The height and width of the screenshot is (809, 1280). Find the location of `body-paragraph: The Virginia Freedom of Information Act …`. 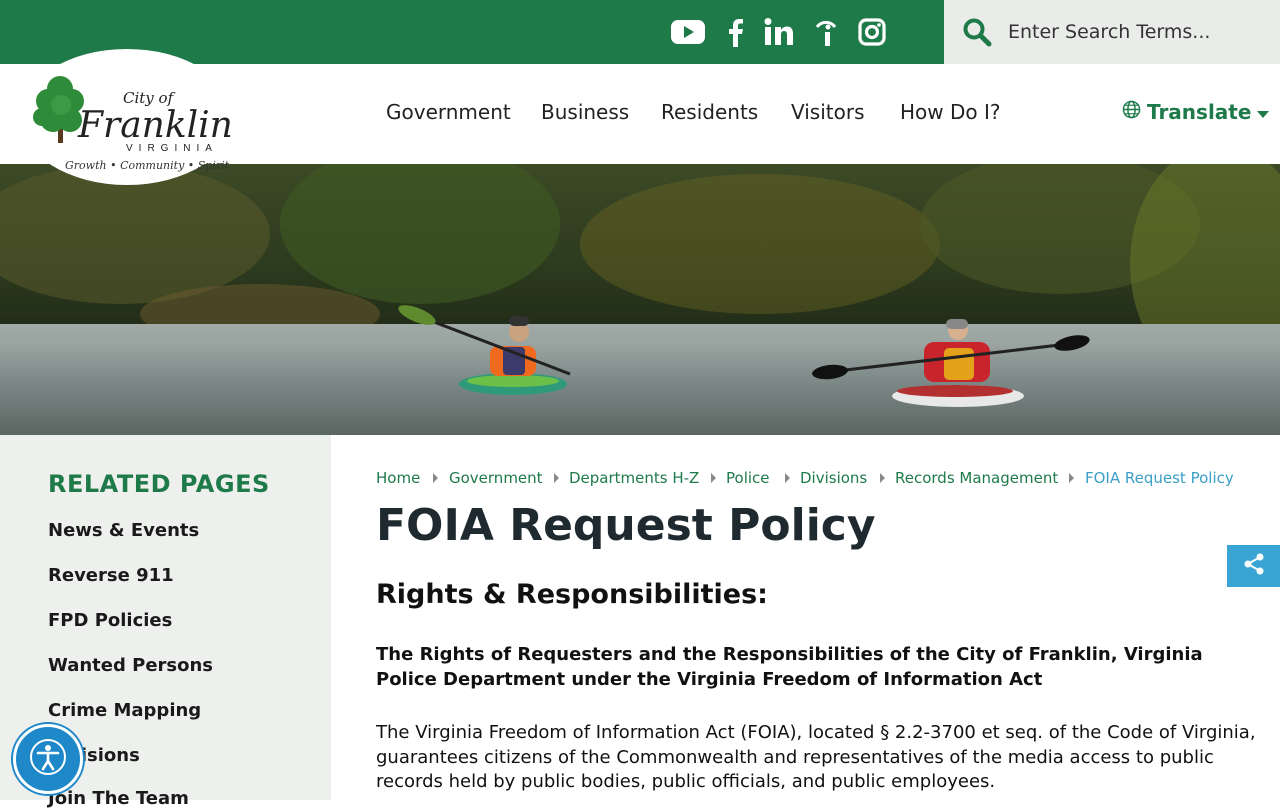

body-paragraph: The Virginia Freedom of Information Act … is located at coordinates (816, 757).